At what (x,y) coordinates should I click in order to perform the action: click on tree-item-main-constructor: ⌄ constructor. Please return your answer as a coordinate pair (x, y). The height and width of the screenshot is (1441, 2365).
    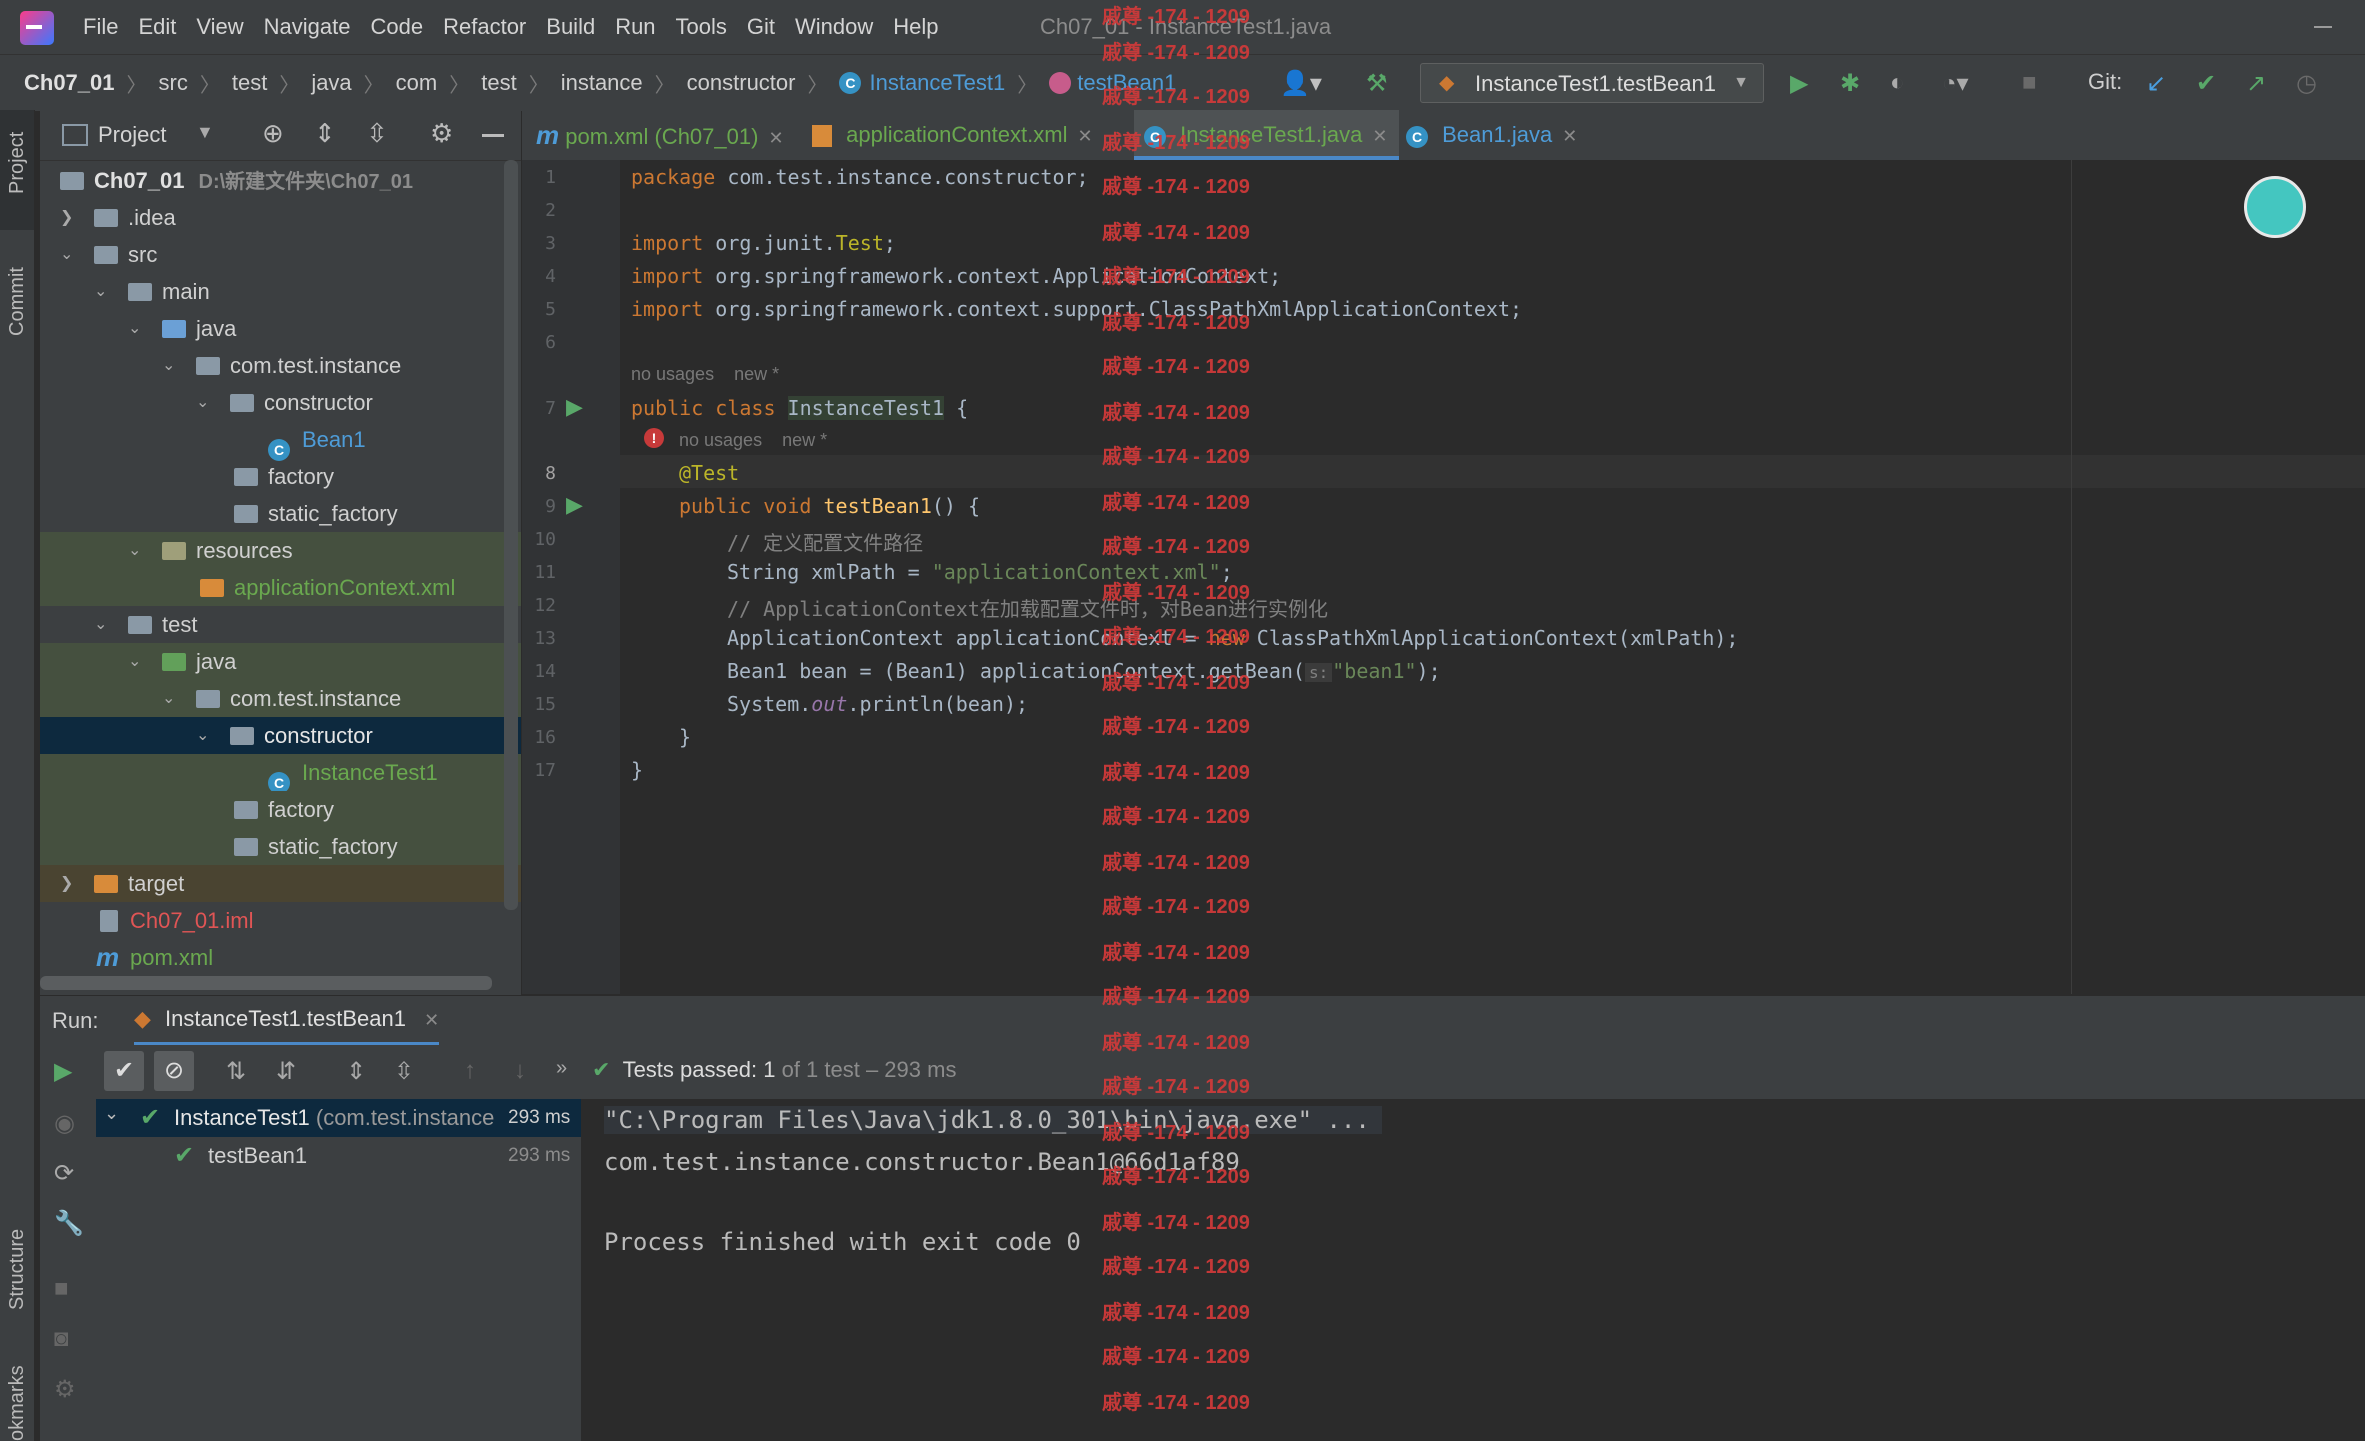
    Looking at the image, I should click on (280, 402).